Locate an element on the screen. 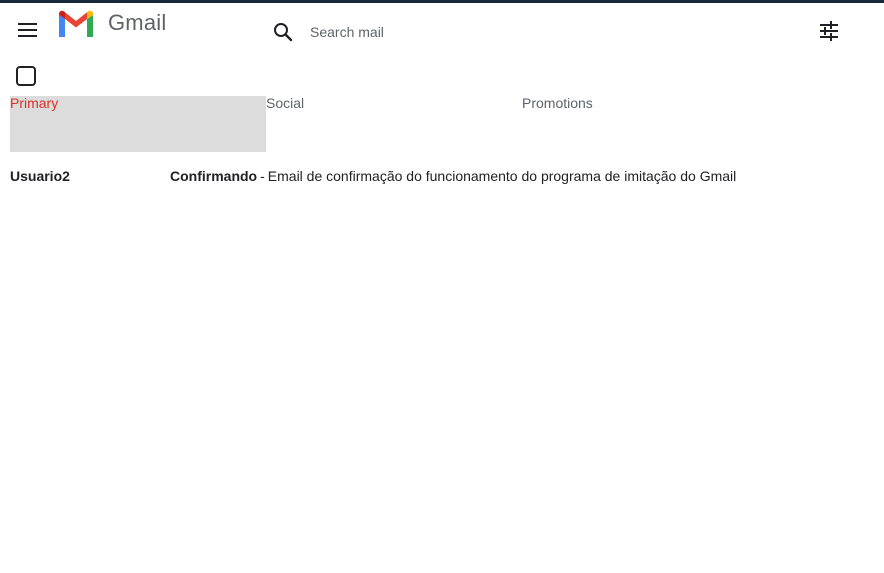 The width and height of the screenshot is (884, 573). search-input is located at coordinates (548, 32).